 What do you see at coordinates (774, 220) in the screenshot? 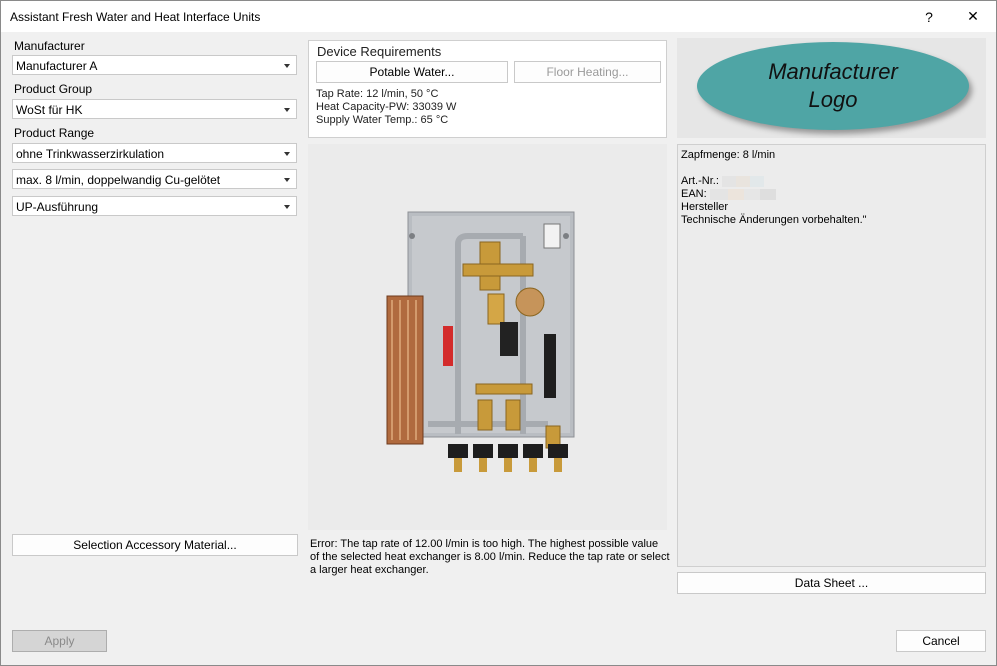
I see `technische-text: Technische Änderungen vorbehalten."` at bounding box center [774, 220].